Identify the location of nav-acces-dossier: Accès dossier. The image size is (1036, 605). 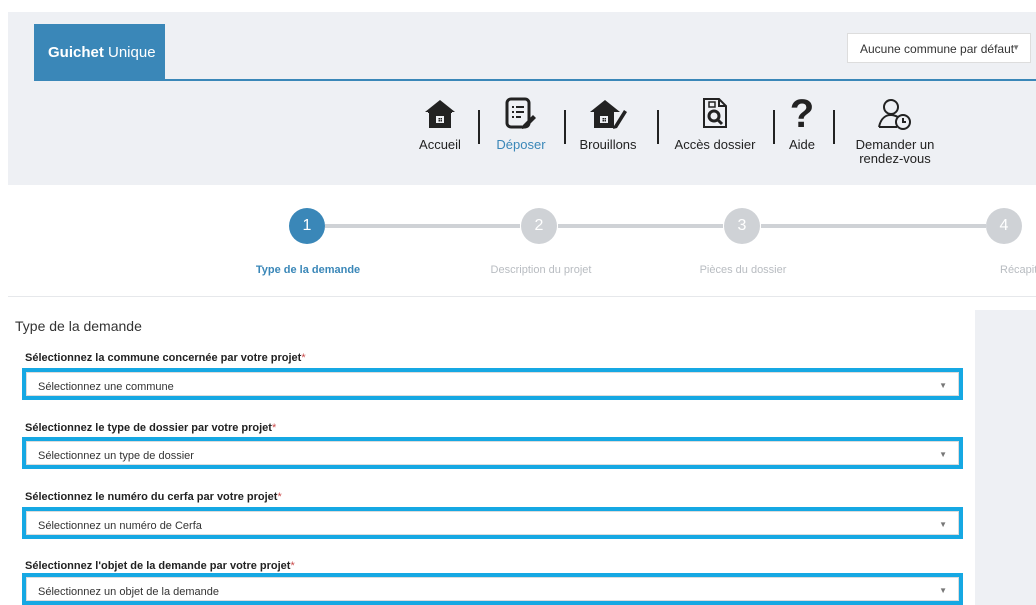
(715, 123).